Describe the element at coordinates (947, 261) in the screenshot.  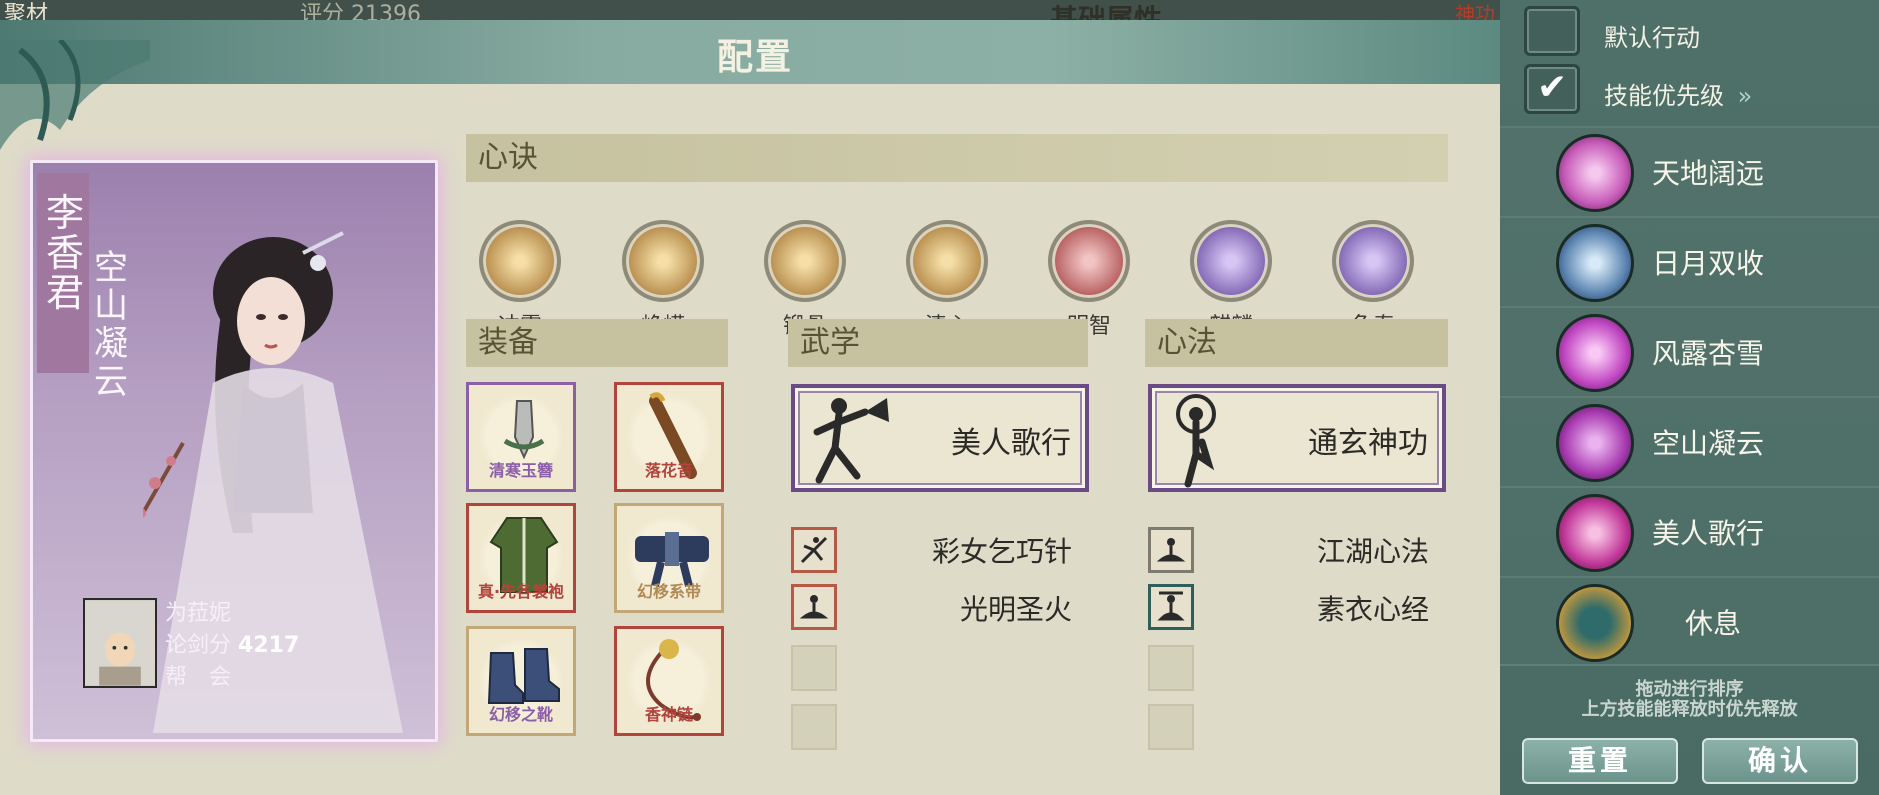
I see `lotus-icon` at that location.